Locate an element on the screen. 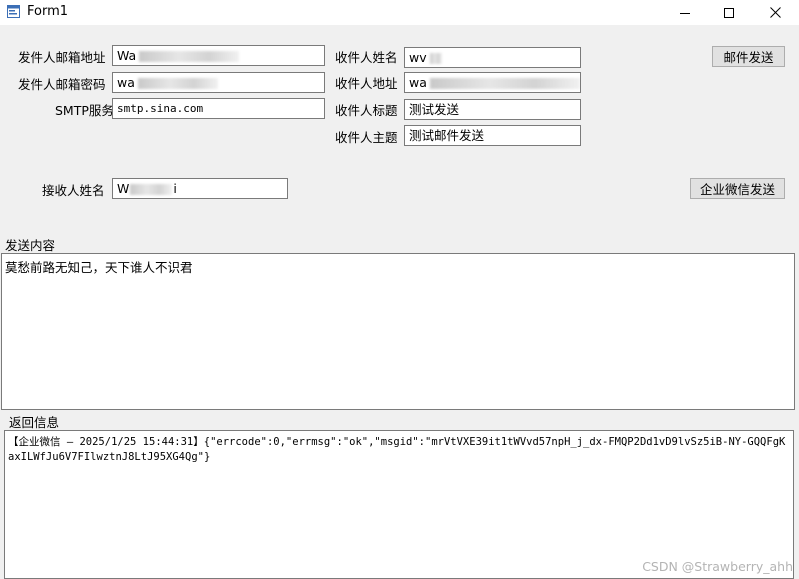 The height and width of the screenshot is (579, 799). content-text: 莫愁前路无知己，天下谁人不识君 is located at coordinates (99, 267).